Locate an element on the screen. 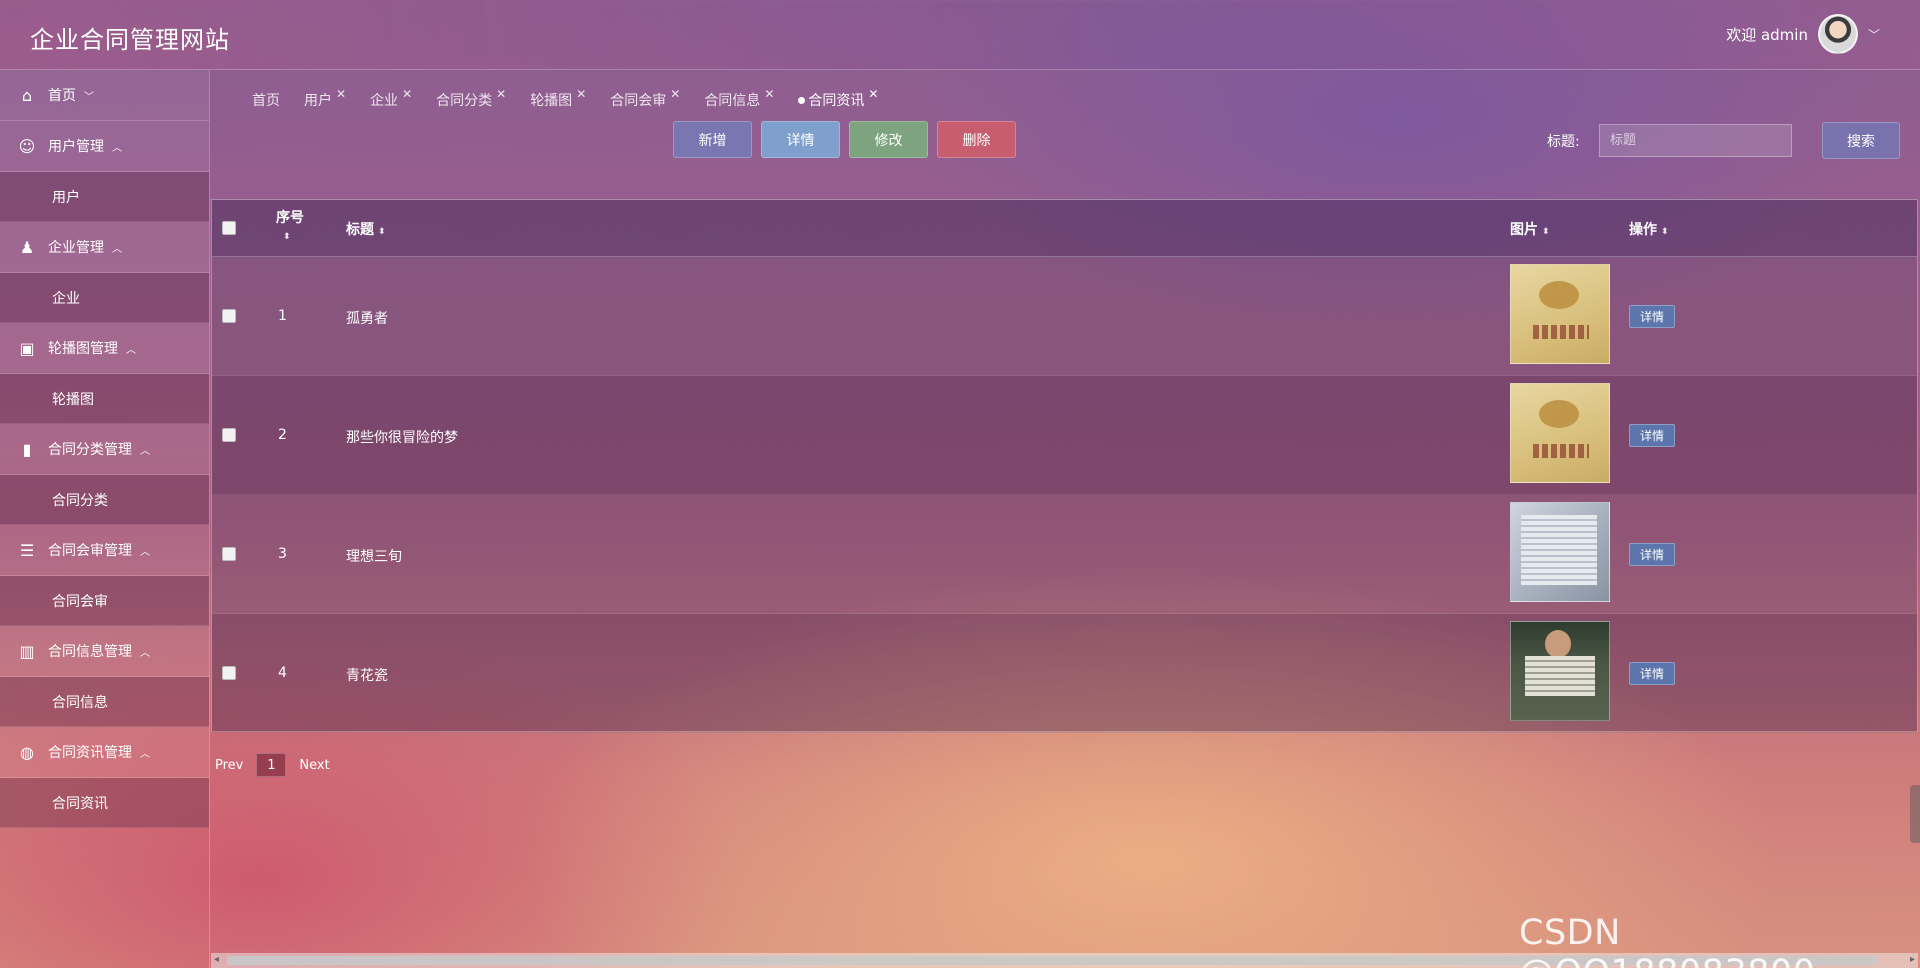  column-header-action: 操作 ⬍ is located at coordinates (1649, 229).